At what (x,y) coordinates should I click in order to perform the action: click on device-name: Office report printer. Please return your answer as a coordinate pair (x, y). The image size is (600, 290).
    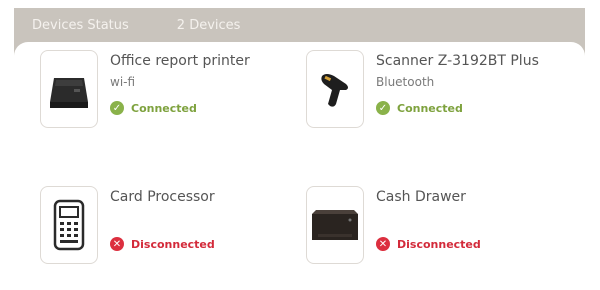
    Looking at the image, I should click on (180, 61).